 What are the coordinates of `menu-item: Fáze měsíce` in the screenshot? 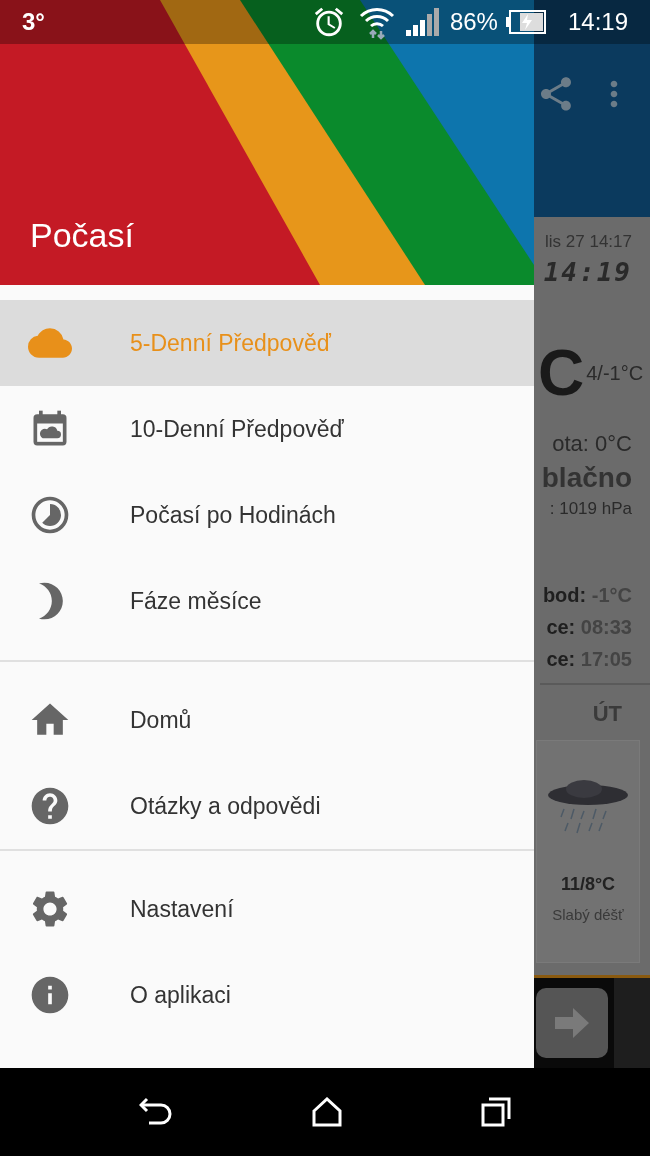 It's located at (267, 601).